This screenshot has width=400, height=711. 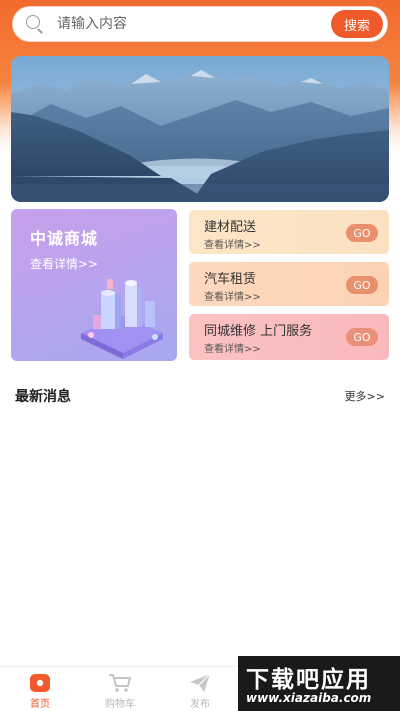 I want to click on service-card-repair: 同城维修 上门服务 查看详情>> GO, so click(x=289, y=337).